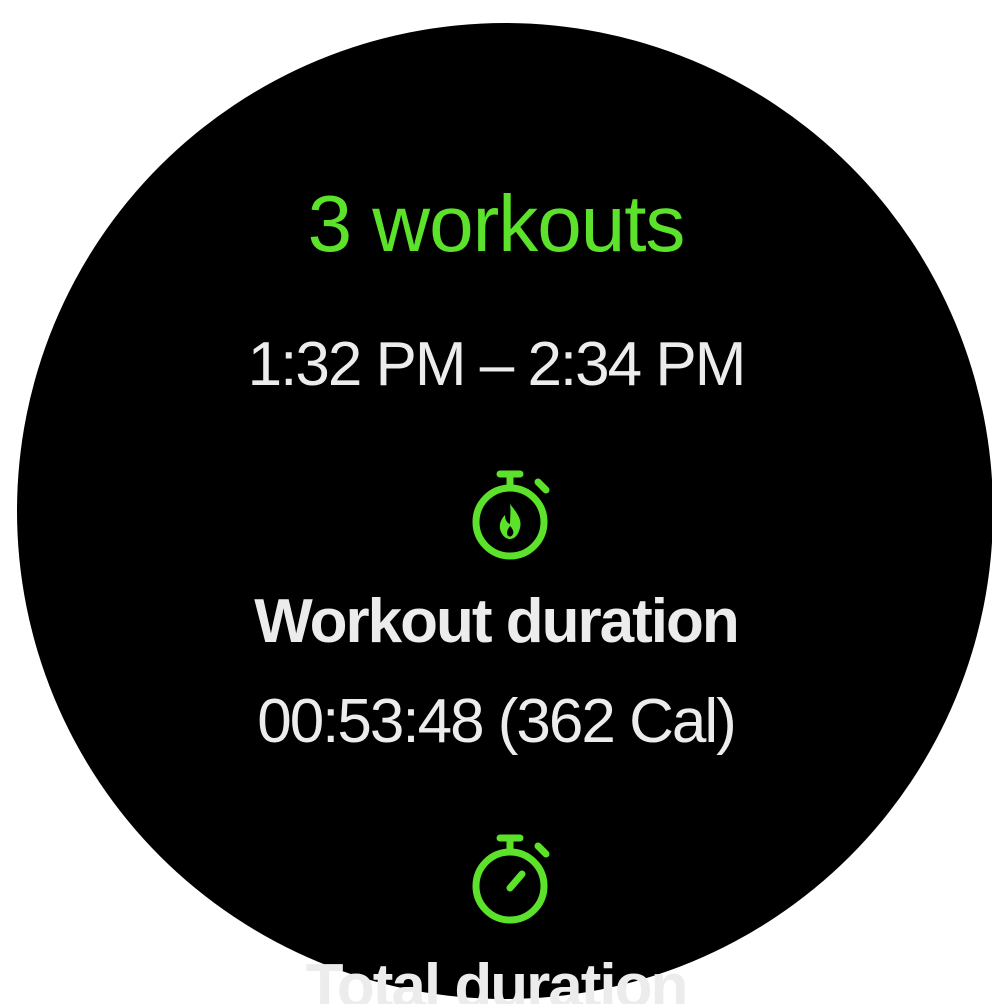 This screenshot has height=1004, width=992. I want to click on workout-duration-value: 00:53:48 (362 Cal), so click(497, 721).